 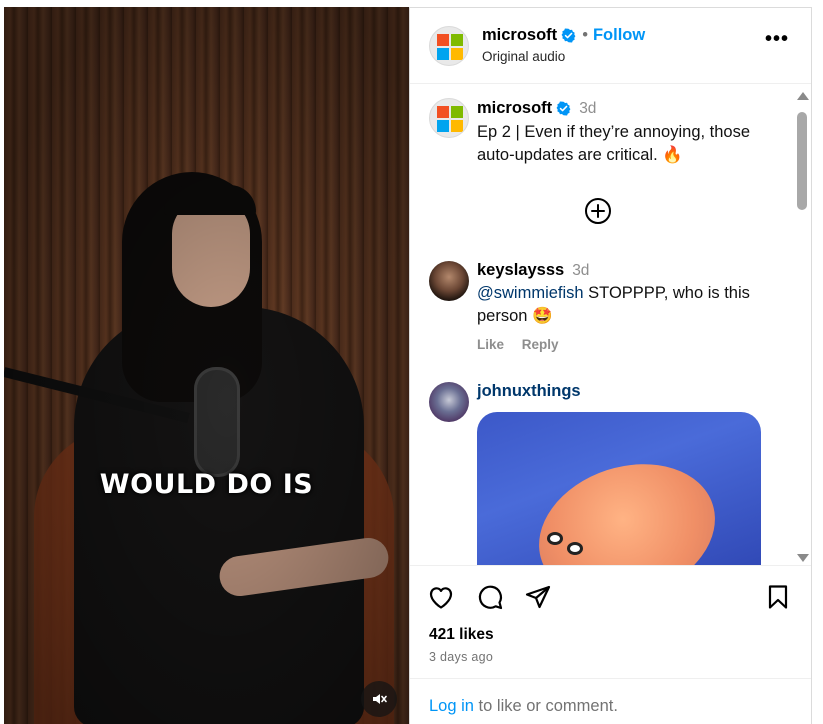 I want to click on comment-like-button: Like, so click(x=490, y=344).